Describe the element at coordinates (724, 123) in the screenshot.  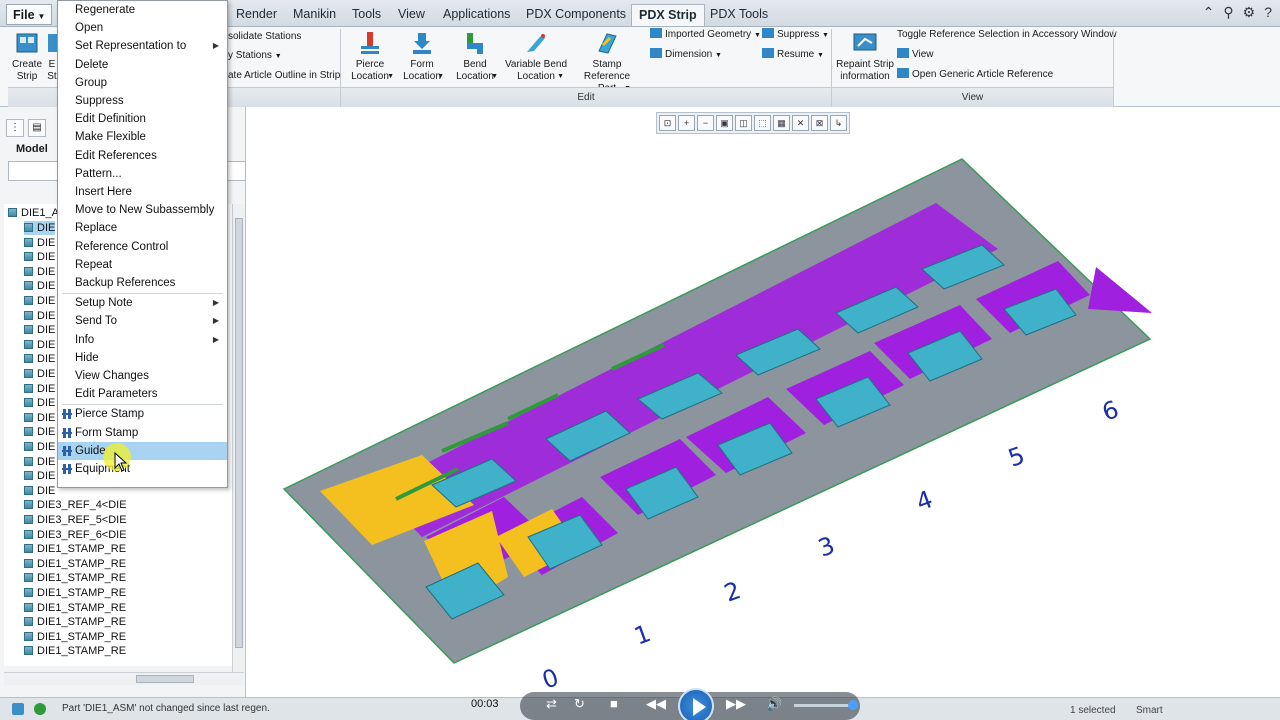
I see `repaint-icon: ▣` at that location.